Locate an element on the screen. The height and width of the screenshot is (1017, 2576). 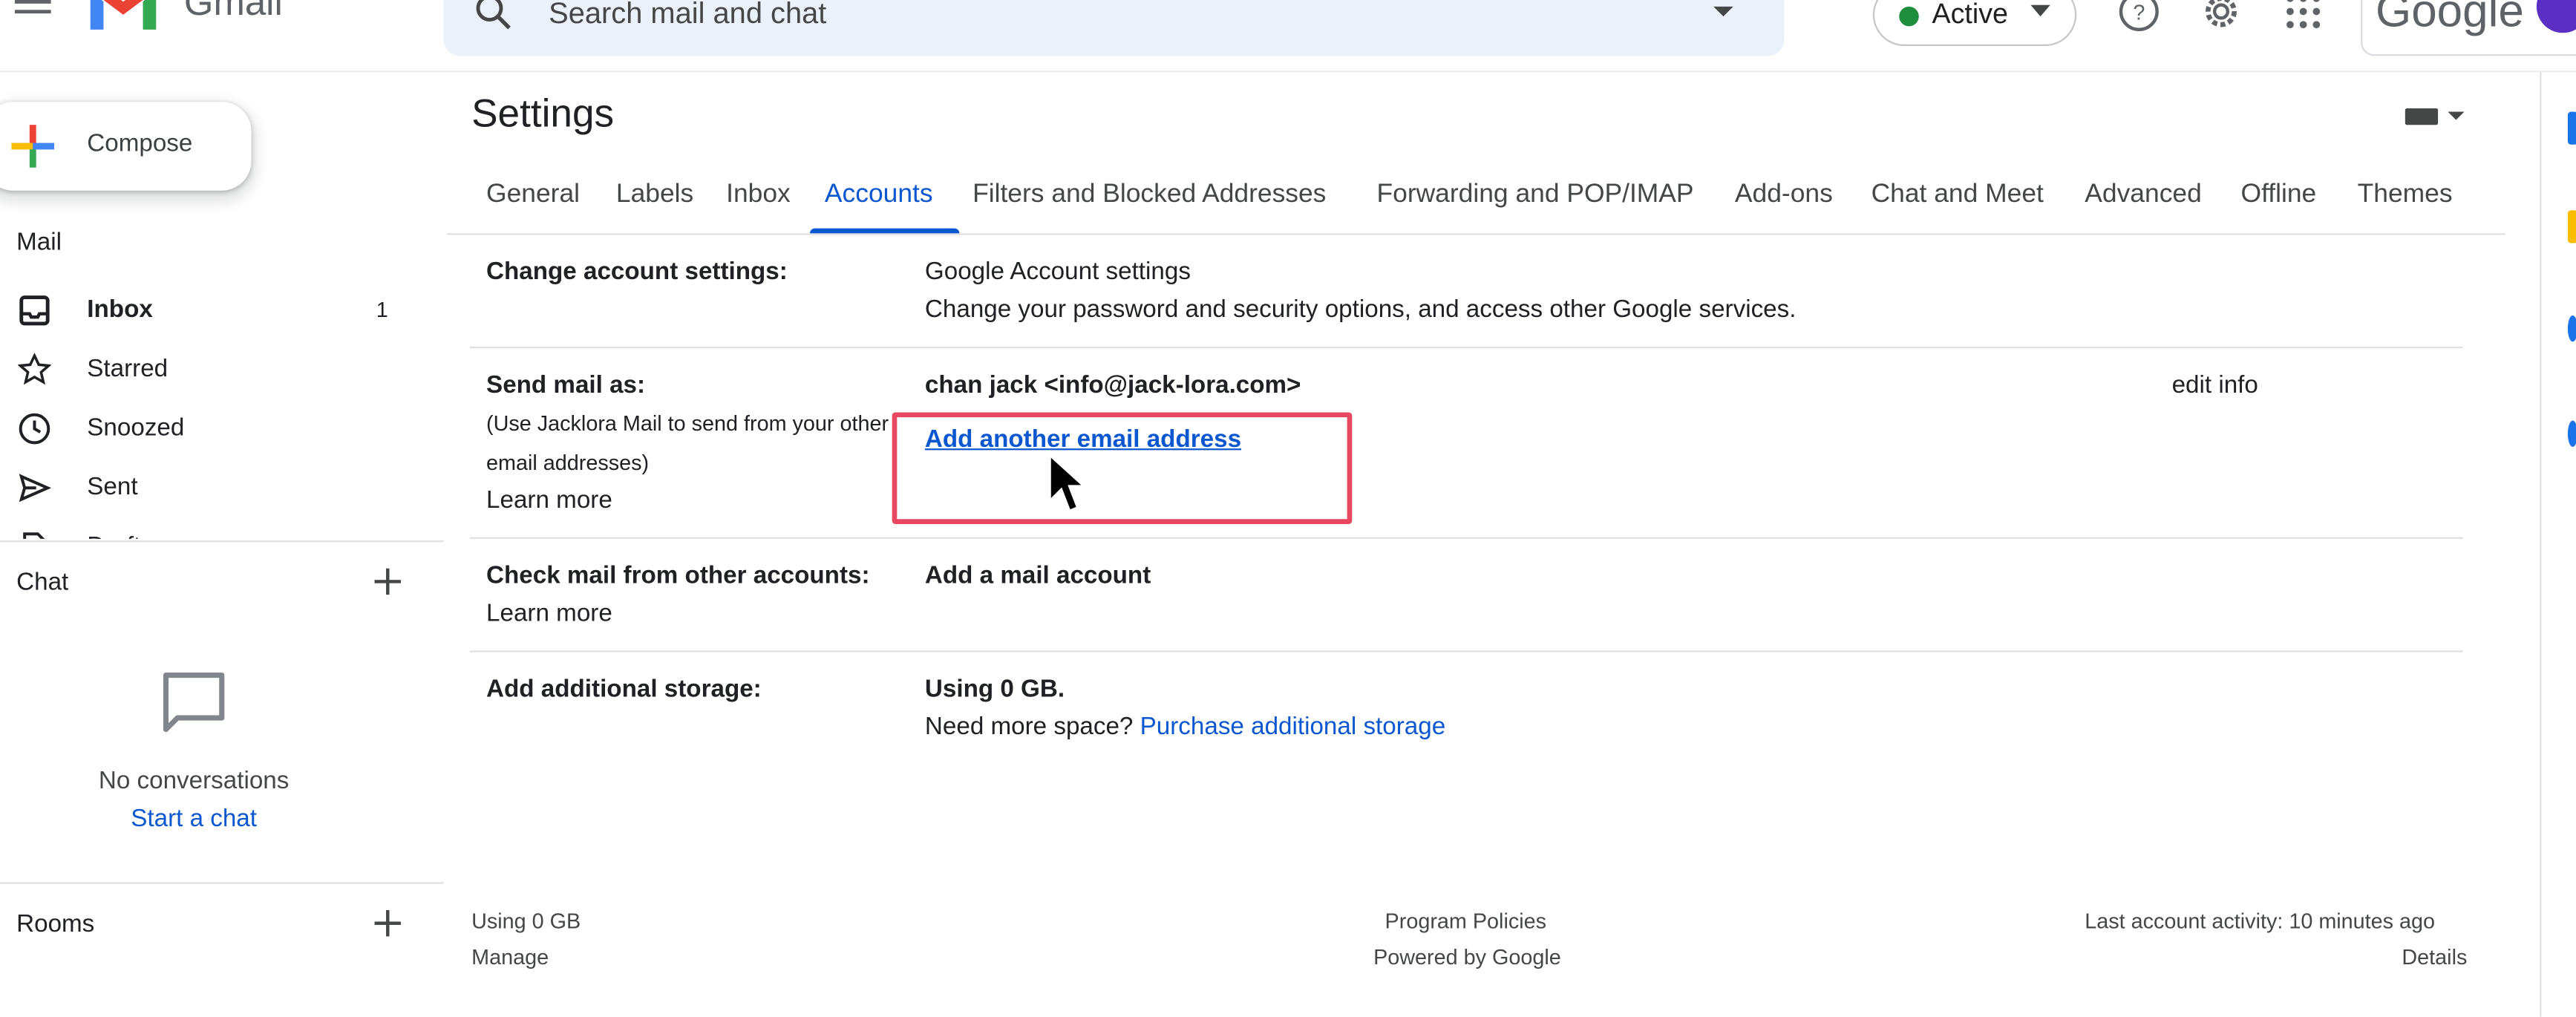
send-icon is located at coordinates (35, 489).